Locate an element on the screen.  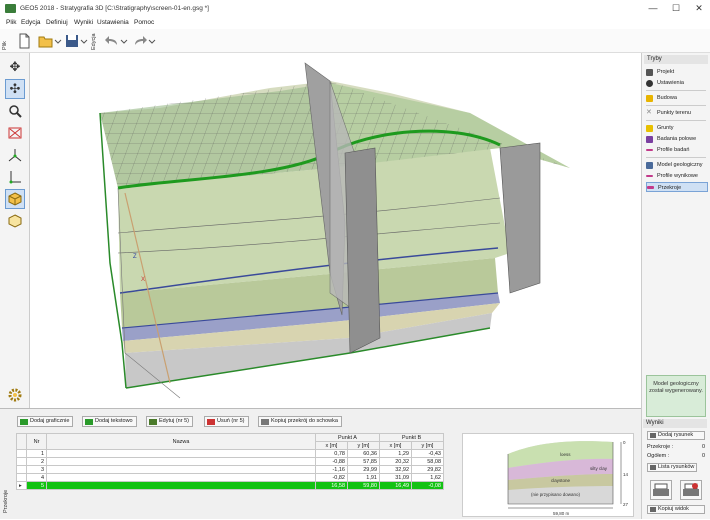
printer-icon is located at coordinates (661, 489).